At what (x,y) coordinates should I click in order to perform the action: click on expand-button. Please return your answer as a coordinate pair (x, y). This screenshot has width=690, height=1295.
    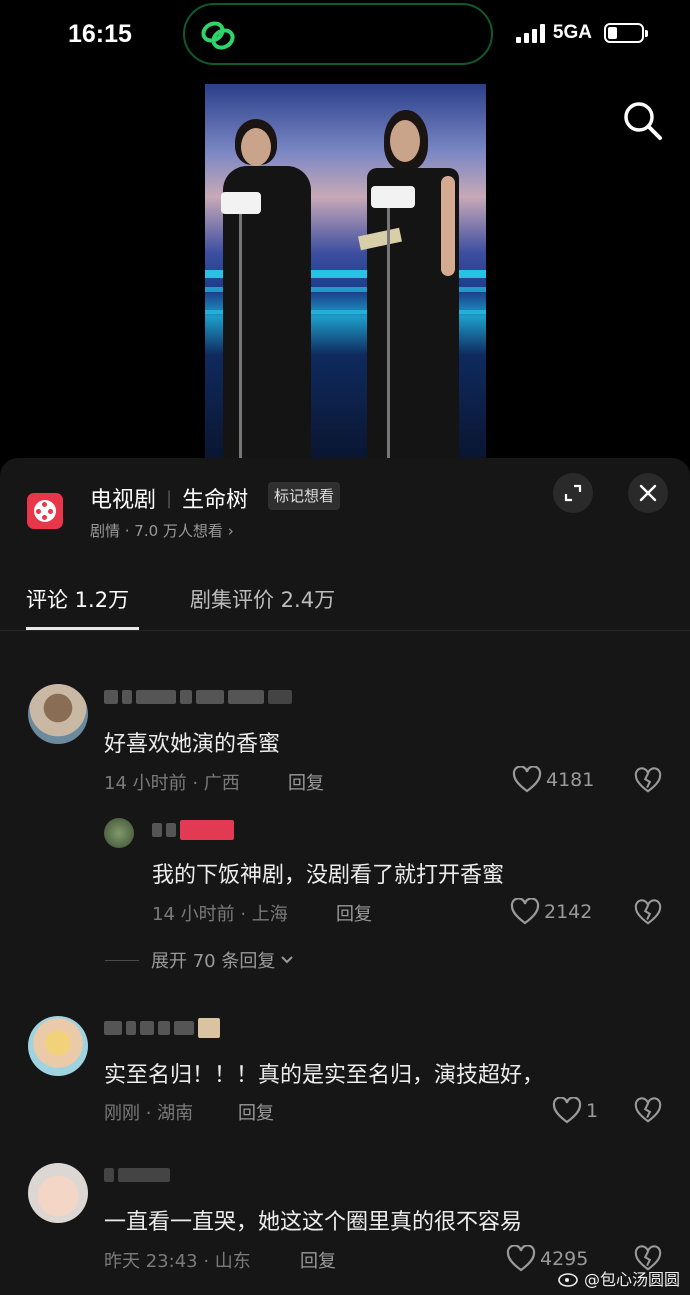
    Looking at the image, I should click on (573, 493).